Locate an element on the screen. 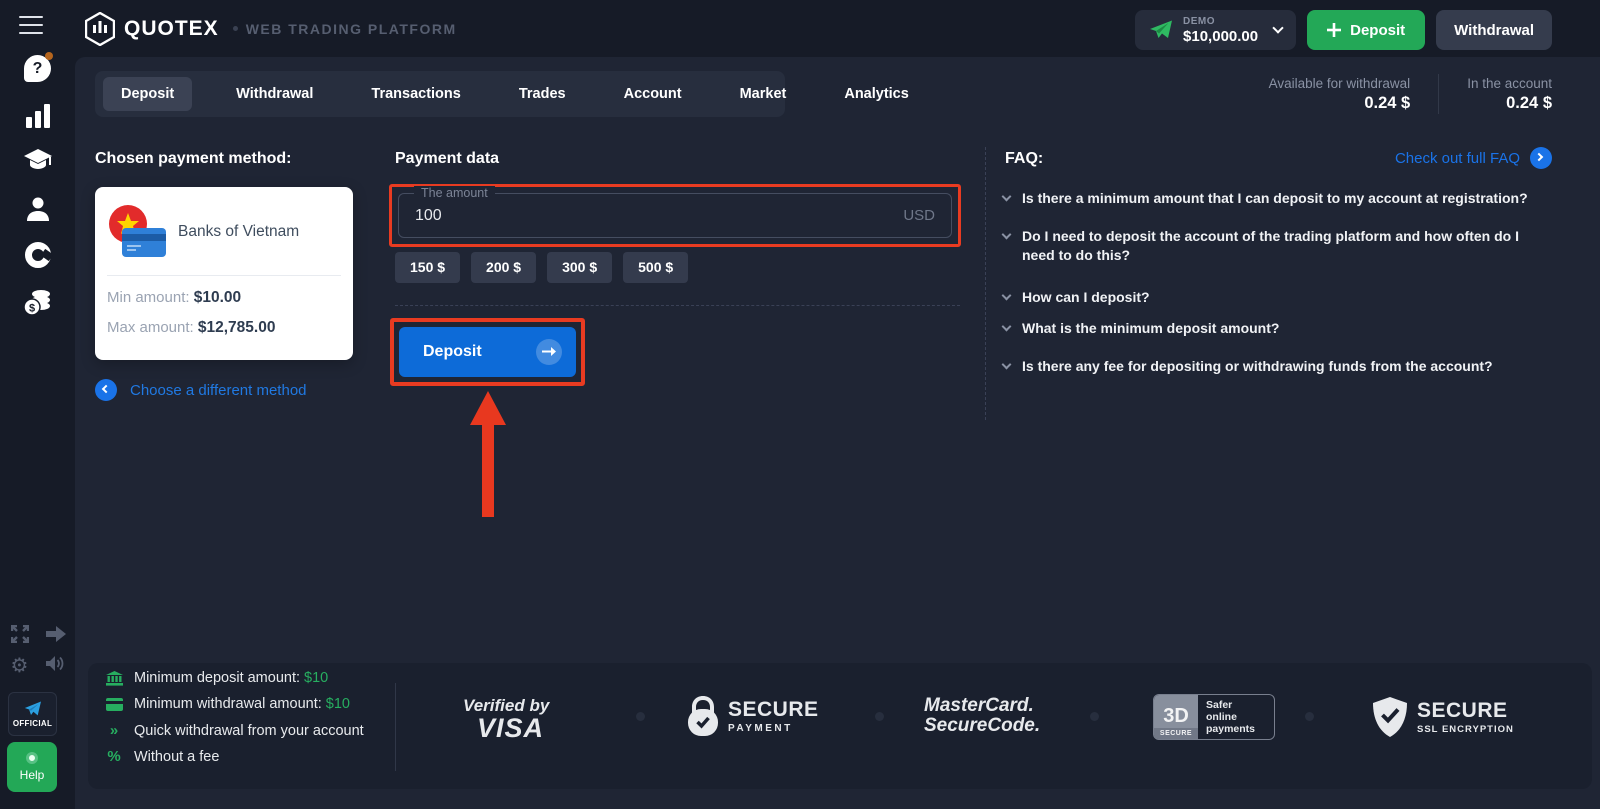 The height and width of the screenshot is (809, 1600). feature-quick-withdrawal: » Quick withdrawal from your account is located at coordinates (234, 730).